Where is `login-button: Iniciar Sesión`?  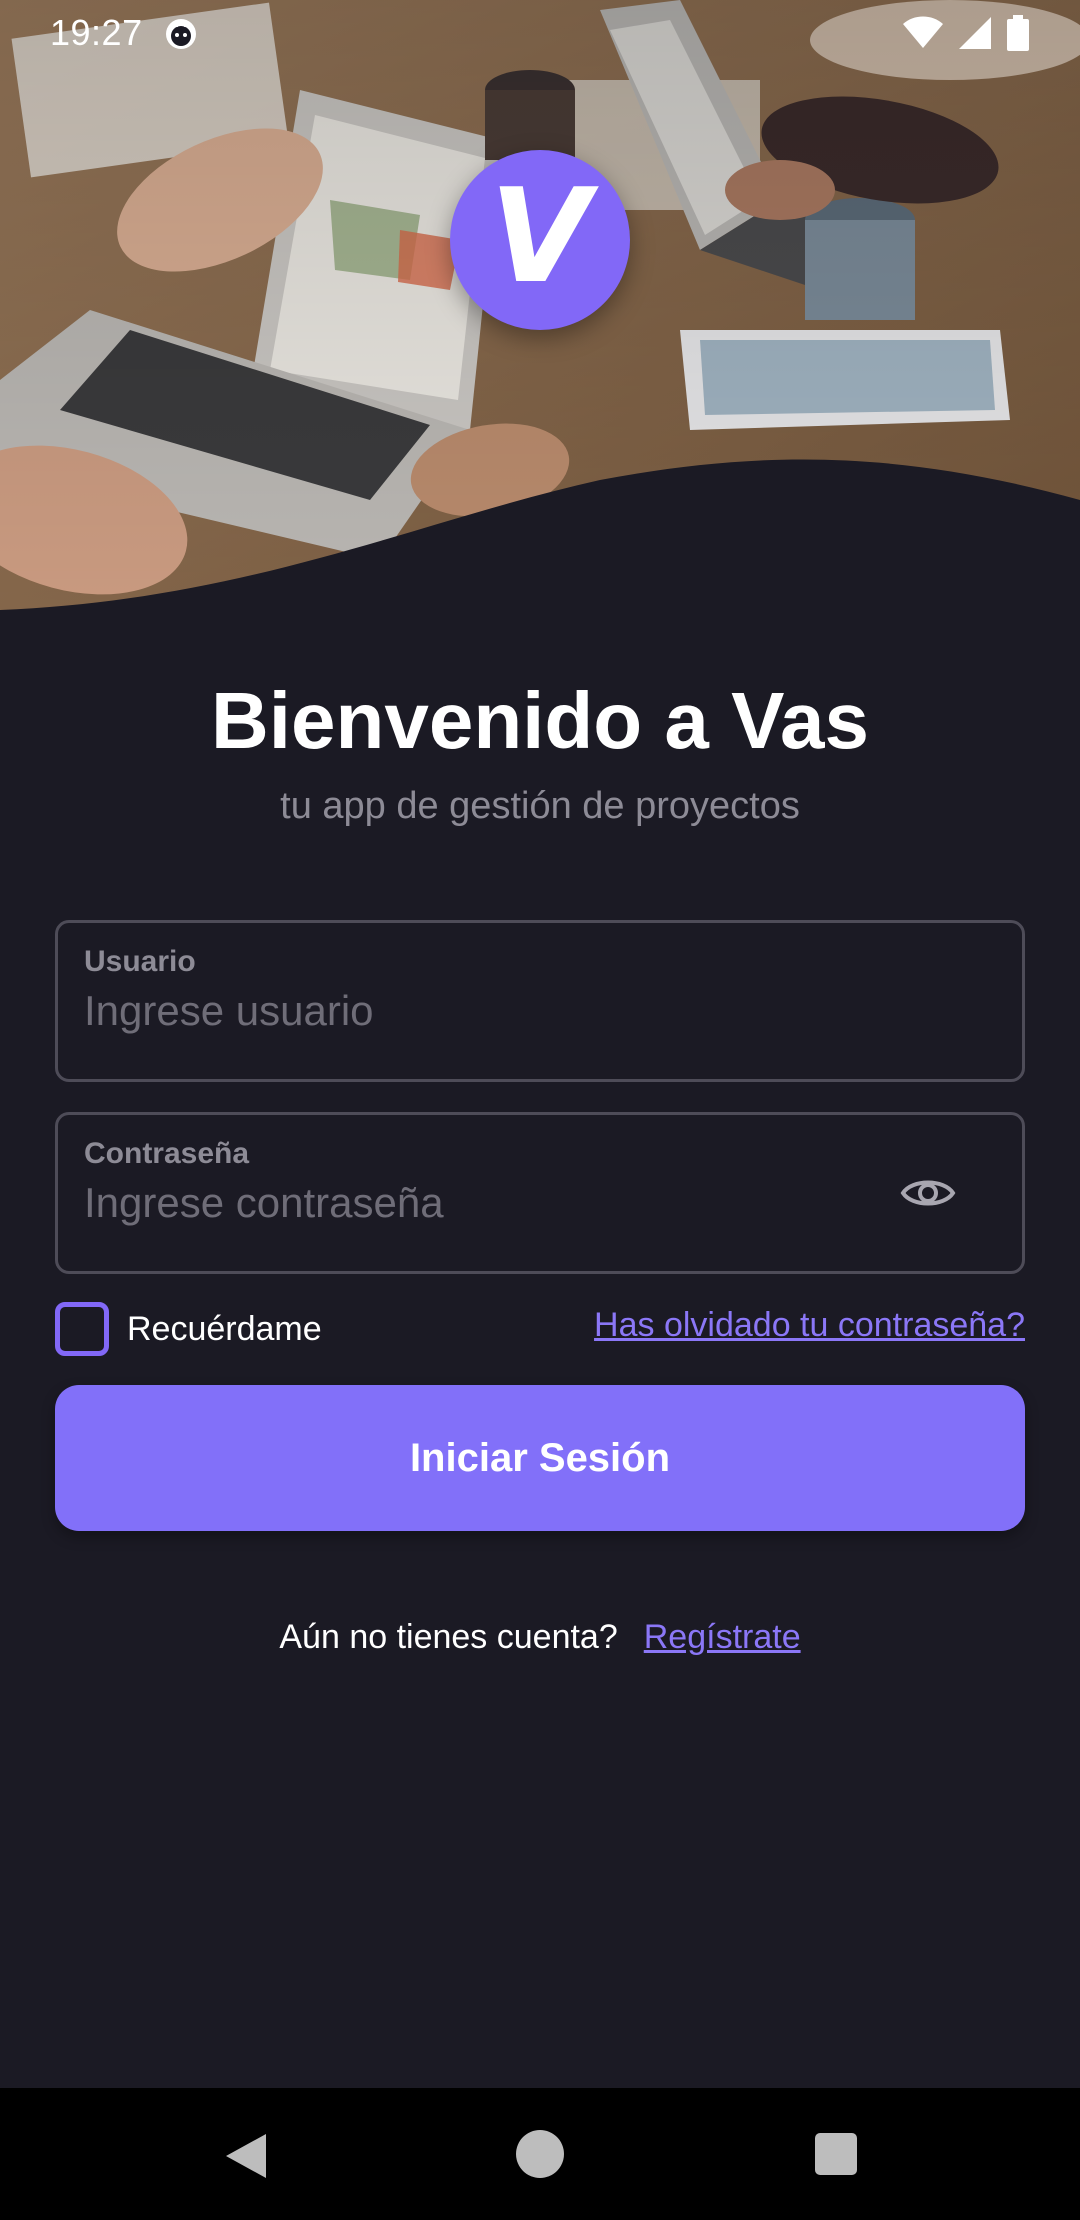 login-button: Iniciar Sesión is located at coordinates (540, 1458).